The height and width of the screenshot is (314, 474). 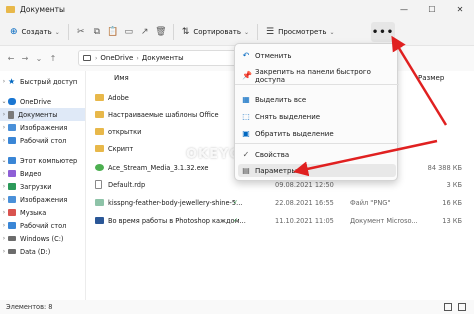 What do you see at coordinates (145, 32) in the screenshot?
I see `share-icon: ↗` at bounding box center [145, 32].